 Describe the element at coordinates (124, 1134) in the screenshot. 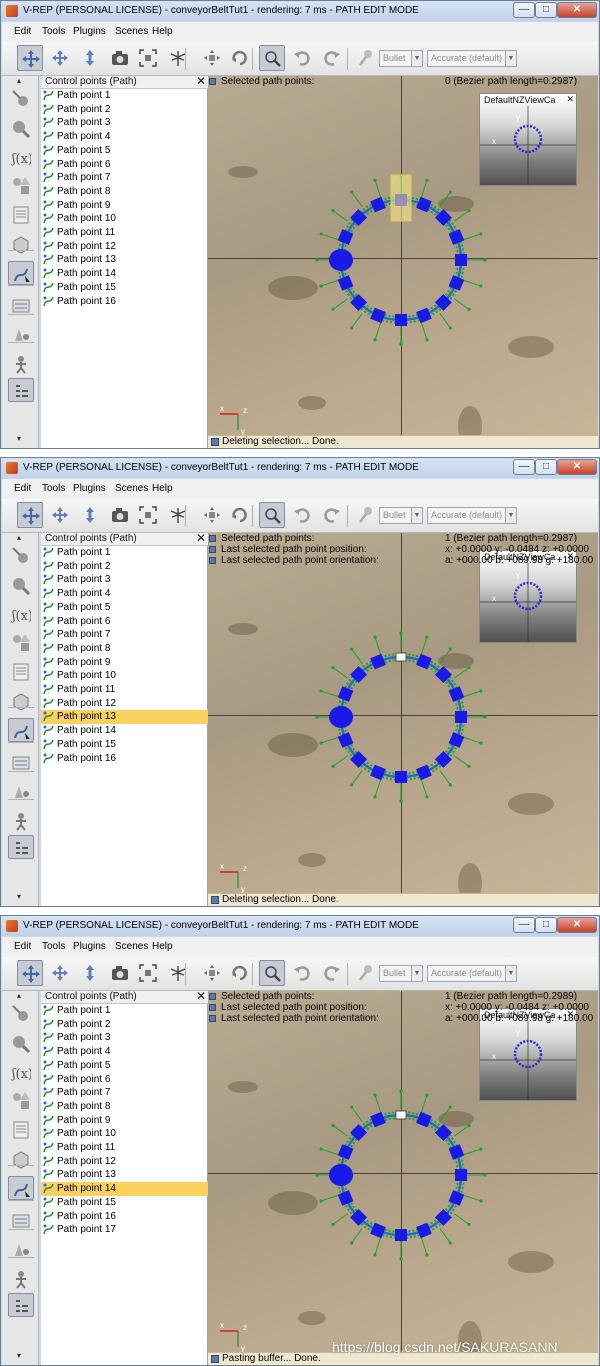

I see `path-point-row: Path point 10` at that location.